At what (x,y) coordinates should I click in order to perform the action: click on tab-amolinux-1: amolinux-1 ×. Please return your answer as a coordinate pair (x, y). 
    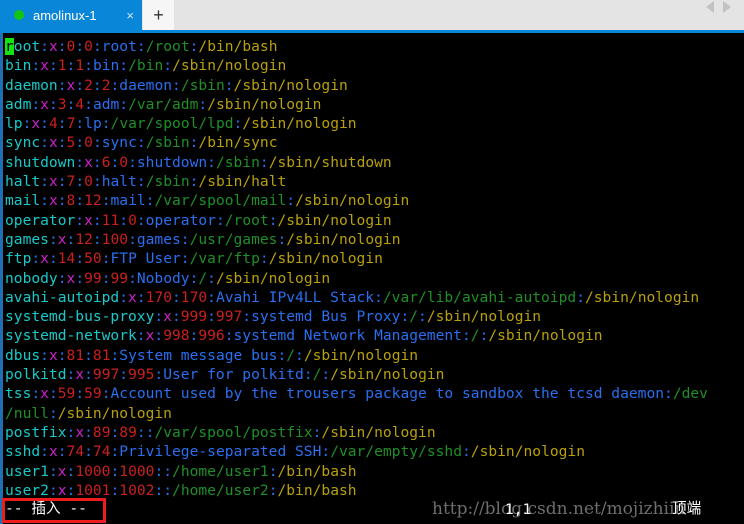
    Looking at the image, I should click on (71, 15).